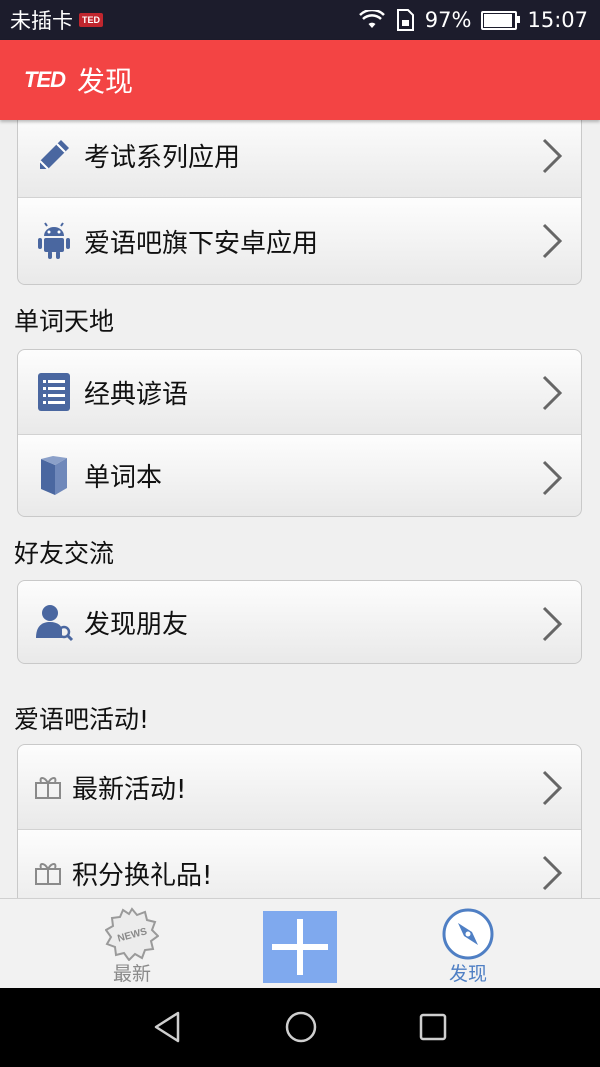  Describe the element at coordinates (142, 875) in the screenshot. I see `list-item-label: 积分换礼品!` at that location.